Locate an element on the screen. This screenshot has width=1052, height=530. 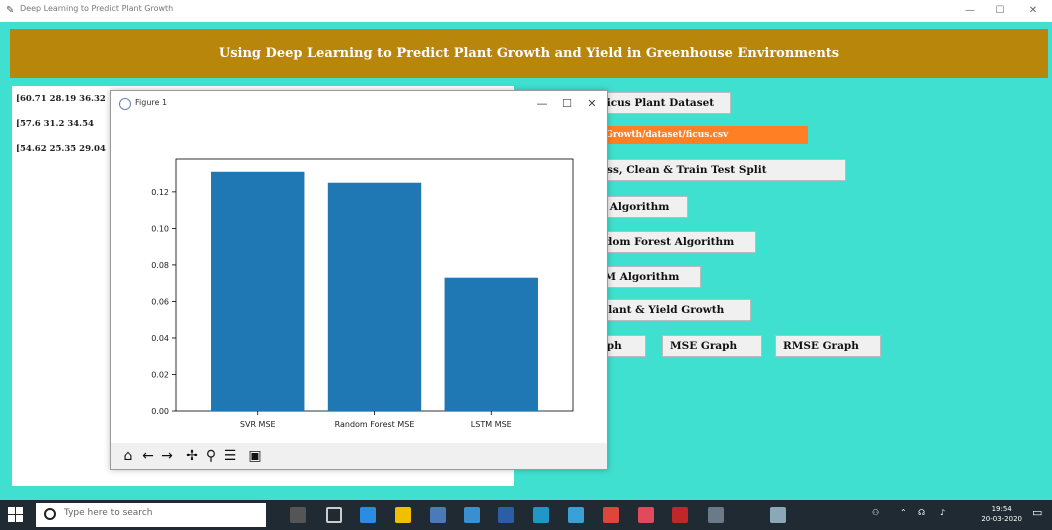
output-line: [57.6 31.2 34.54 is located at coordinates (55, 124).